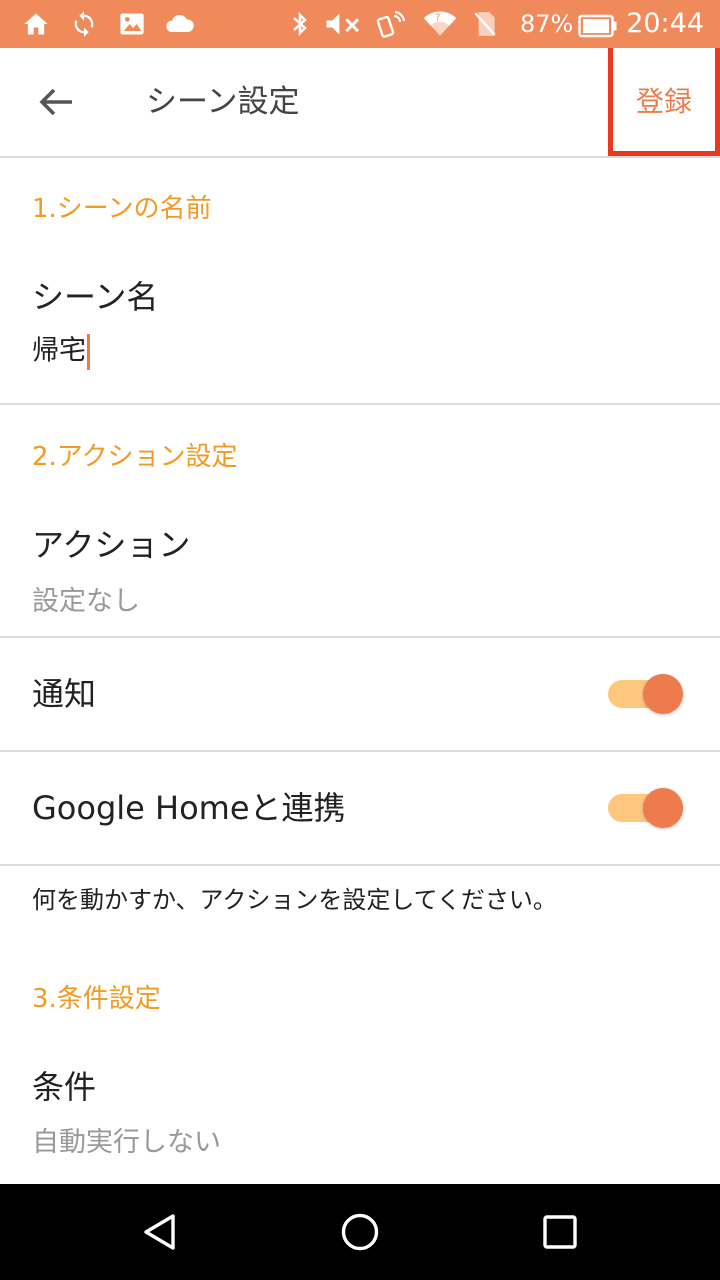  I want to click on mute-icon, so click(343, 24).